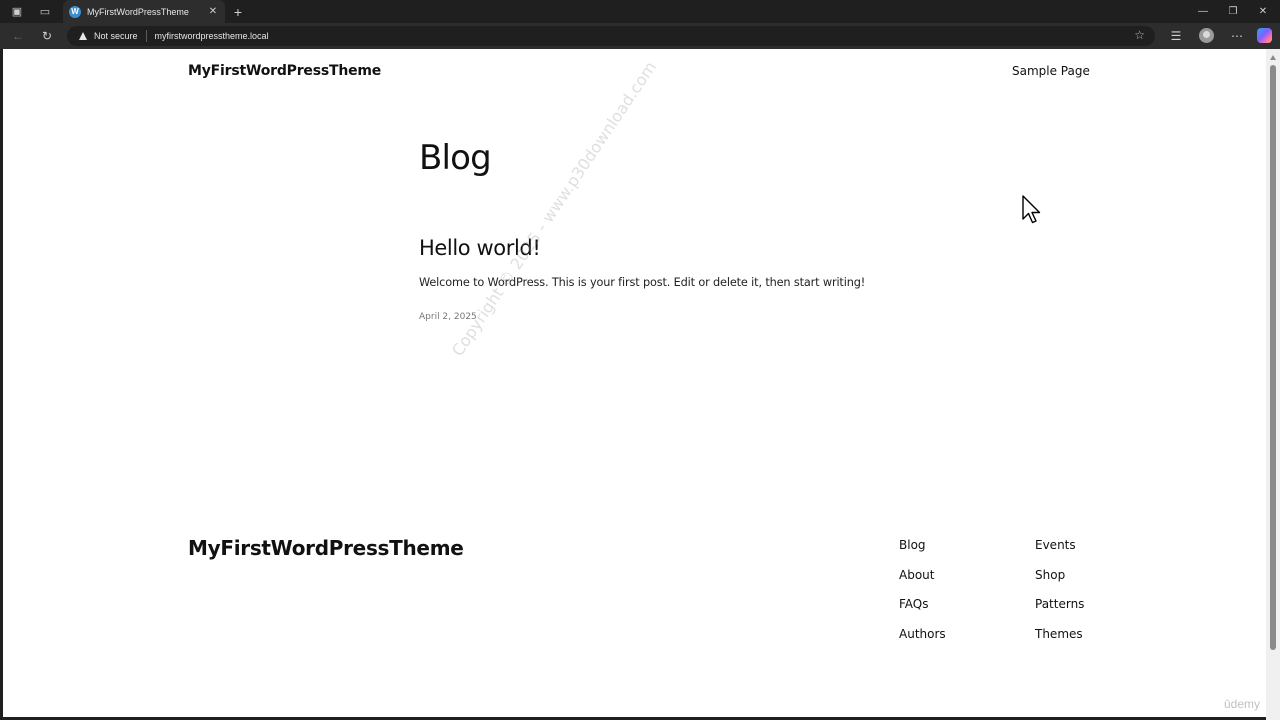  Describe the element at coordinates (17, 11) in the screenshot. I see `workspaces-icon: ▣` at that location.